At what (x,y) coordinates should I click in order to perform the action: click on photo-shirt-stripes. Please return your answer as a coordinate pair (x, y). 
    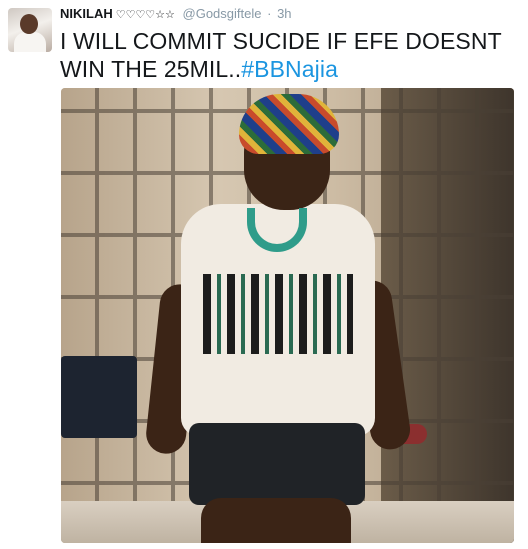
    Looking at the image, I should click on (278, 314).